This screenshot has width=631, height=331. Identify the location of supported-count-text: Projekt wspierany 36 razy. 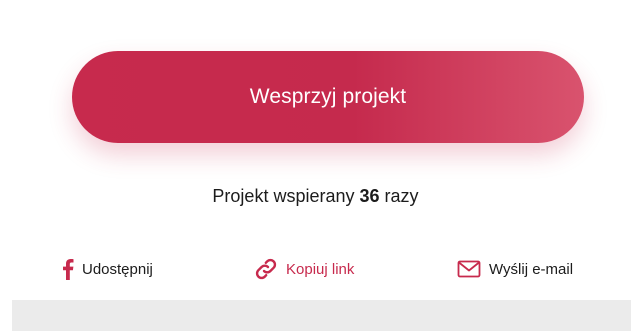
(315, 196).